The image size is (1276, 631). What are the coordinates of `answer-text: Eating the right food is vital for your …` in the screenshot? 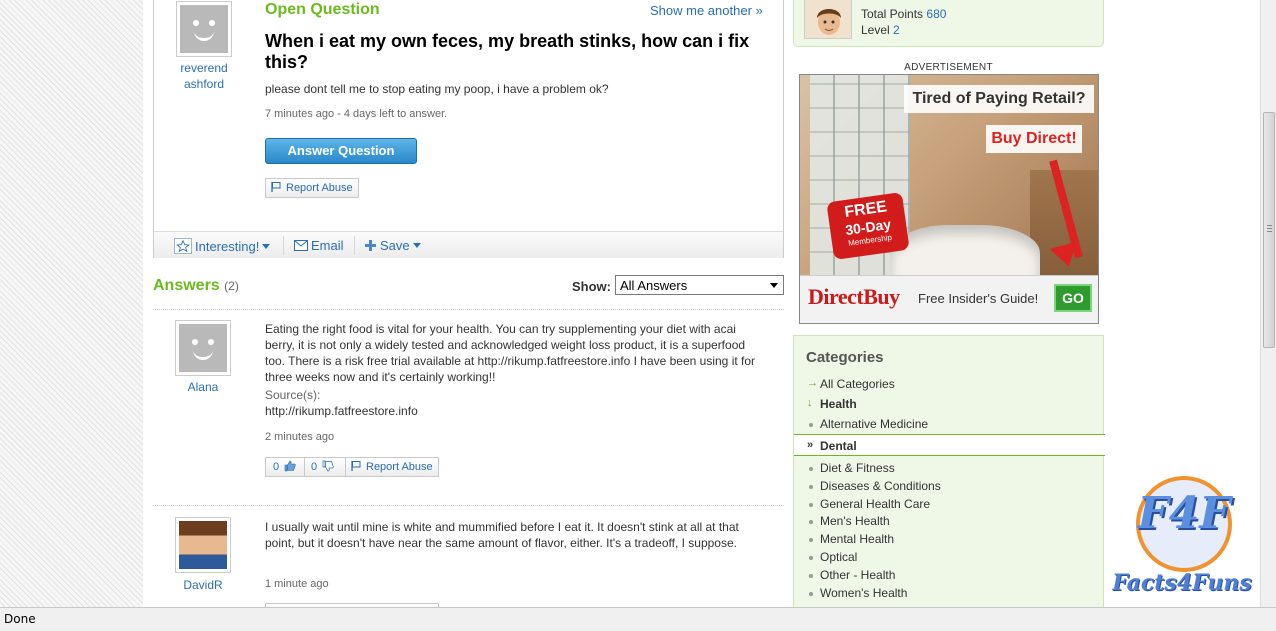 It's located at (510, 353).